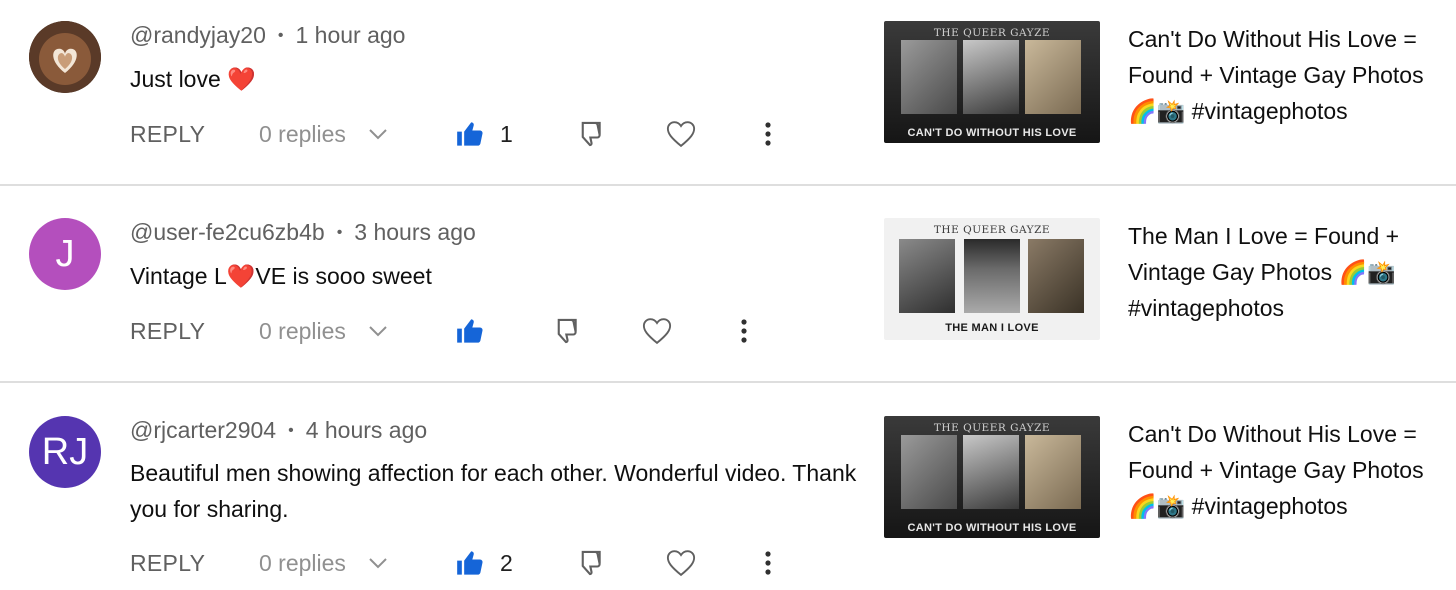 This screenshot has height=590, width=1456. What do you see at coordinates (506, 562) in the screenshot?
I see `like-count: 2` at bounding box center [506, 562].